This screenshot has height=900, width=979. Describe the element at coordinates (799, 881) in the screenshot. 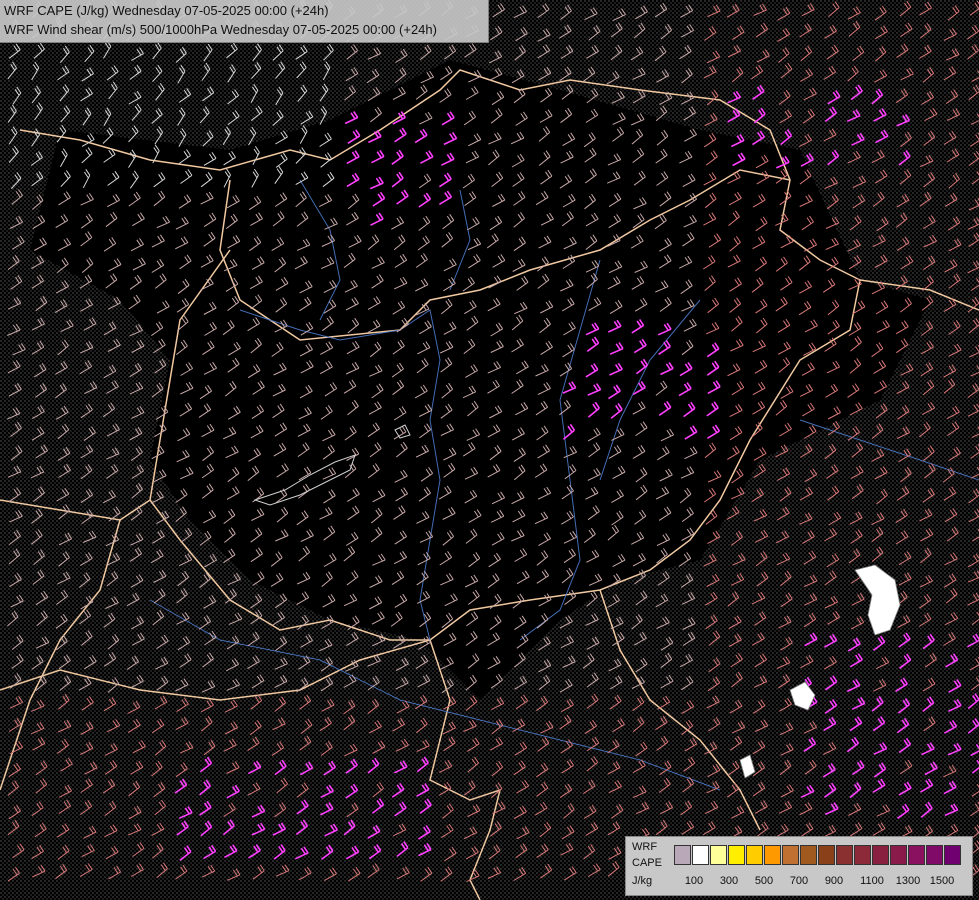

I see `legend-tick-label: 700` at that location.